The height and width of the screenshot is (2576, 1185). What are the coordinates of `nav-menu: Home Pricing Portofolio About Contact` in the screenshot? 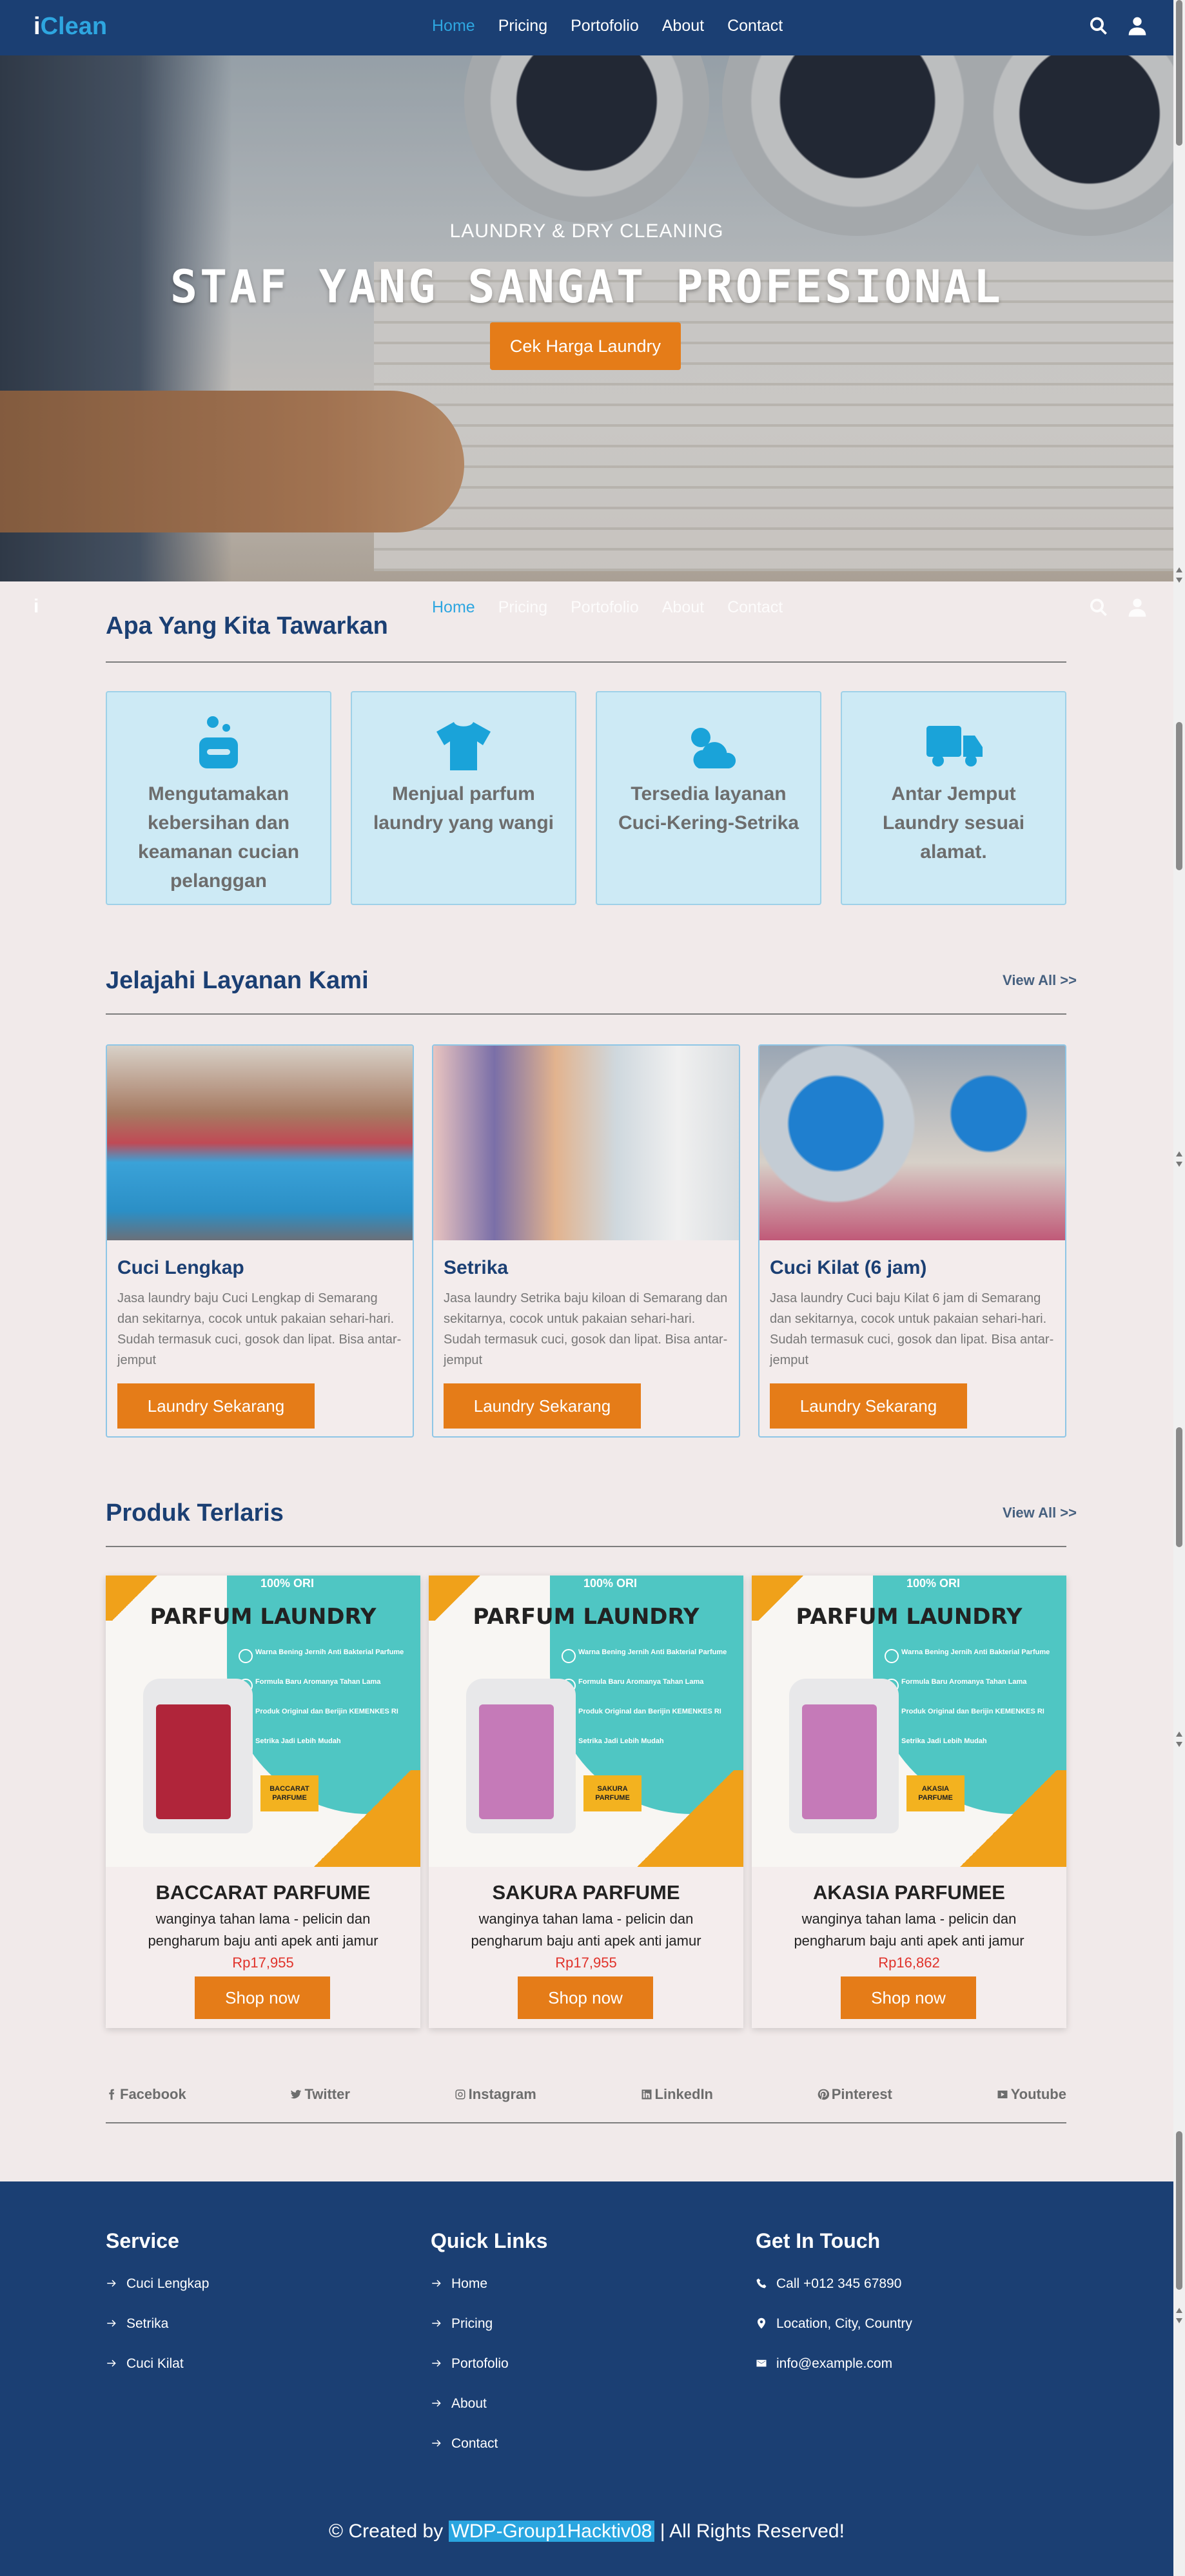 It's located at (619, 26).